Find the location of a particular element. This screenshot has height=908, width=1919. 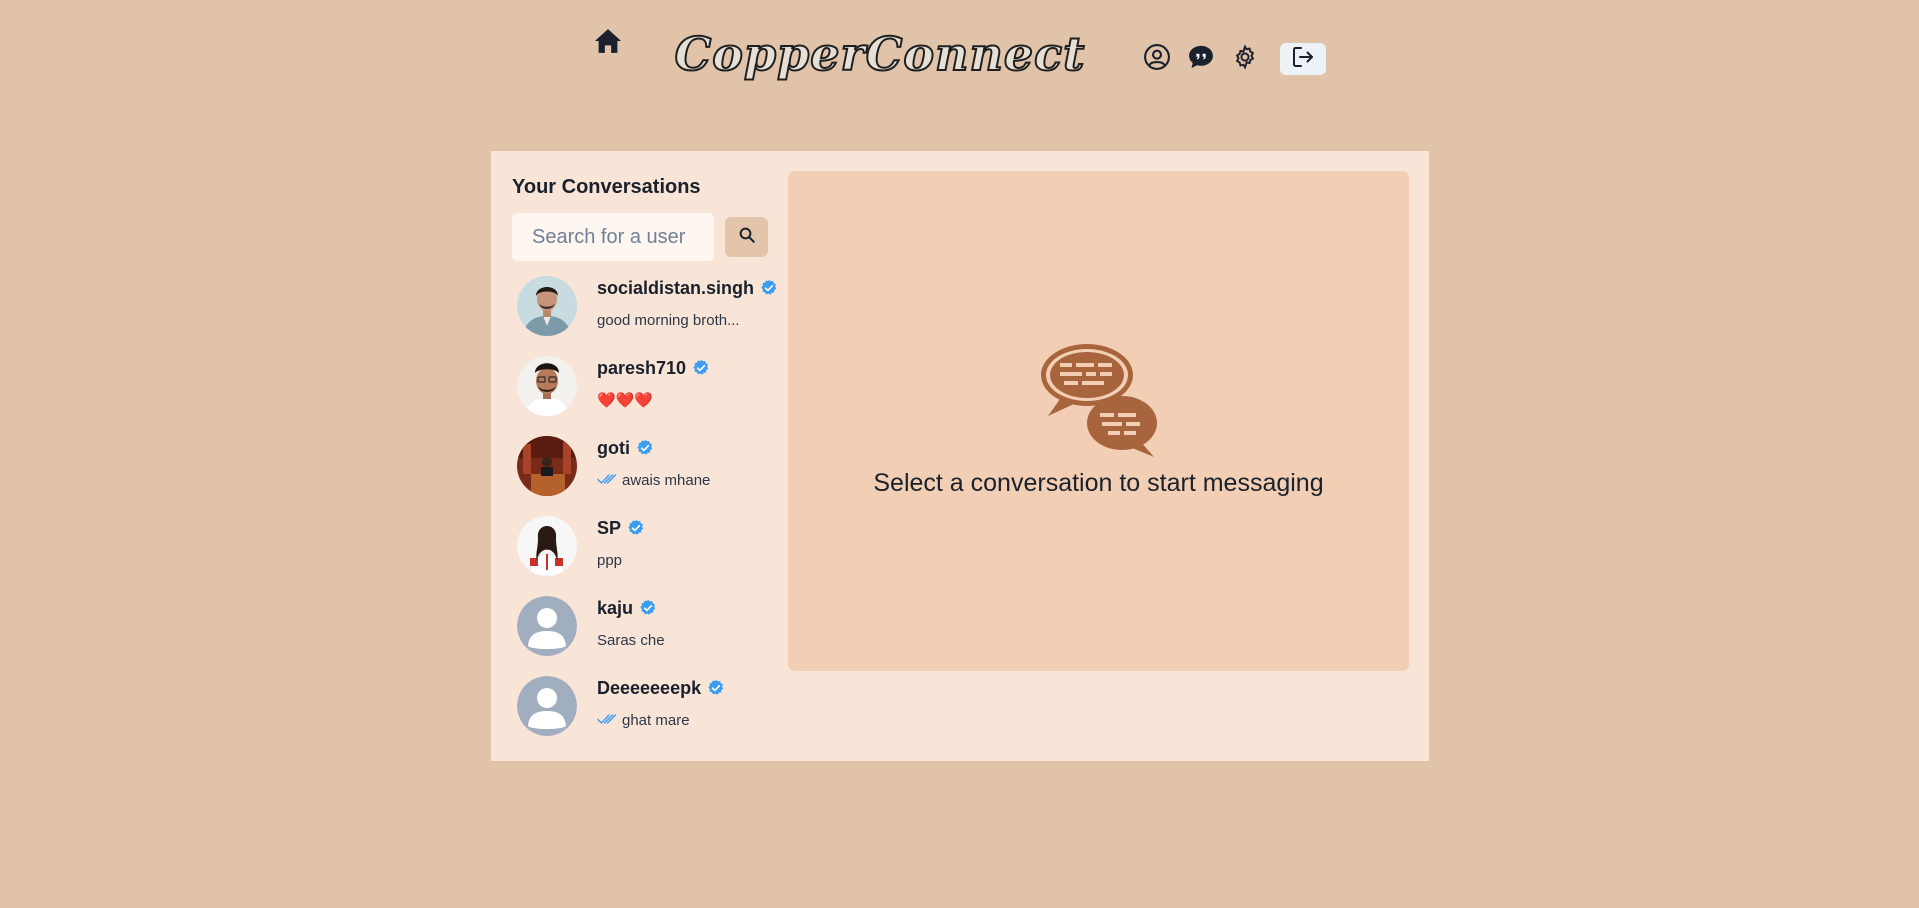

conversation-item: paresh710 ❤️❤️❤️ is located at coordinates (642, 393).